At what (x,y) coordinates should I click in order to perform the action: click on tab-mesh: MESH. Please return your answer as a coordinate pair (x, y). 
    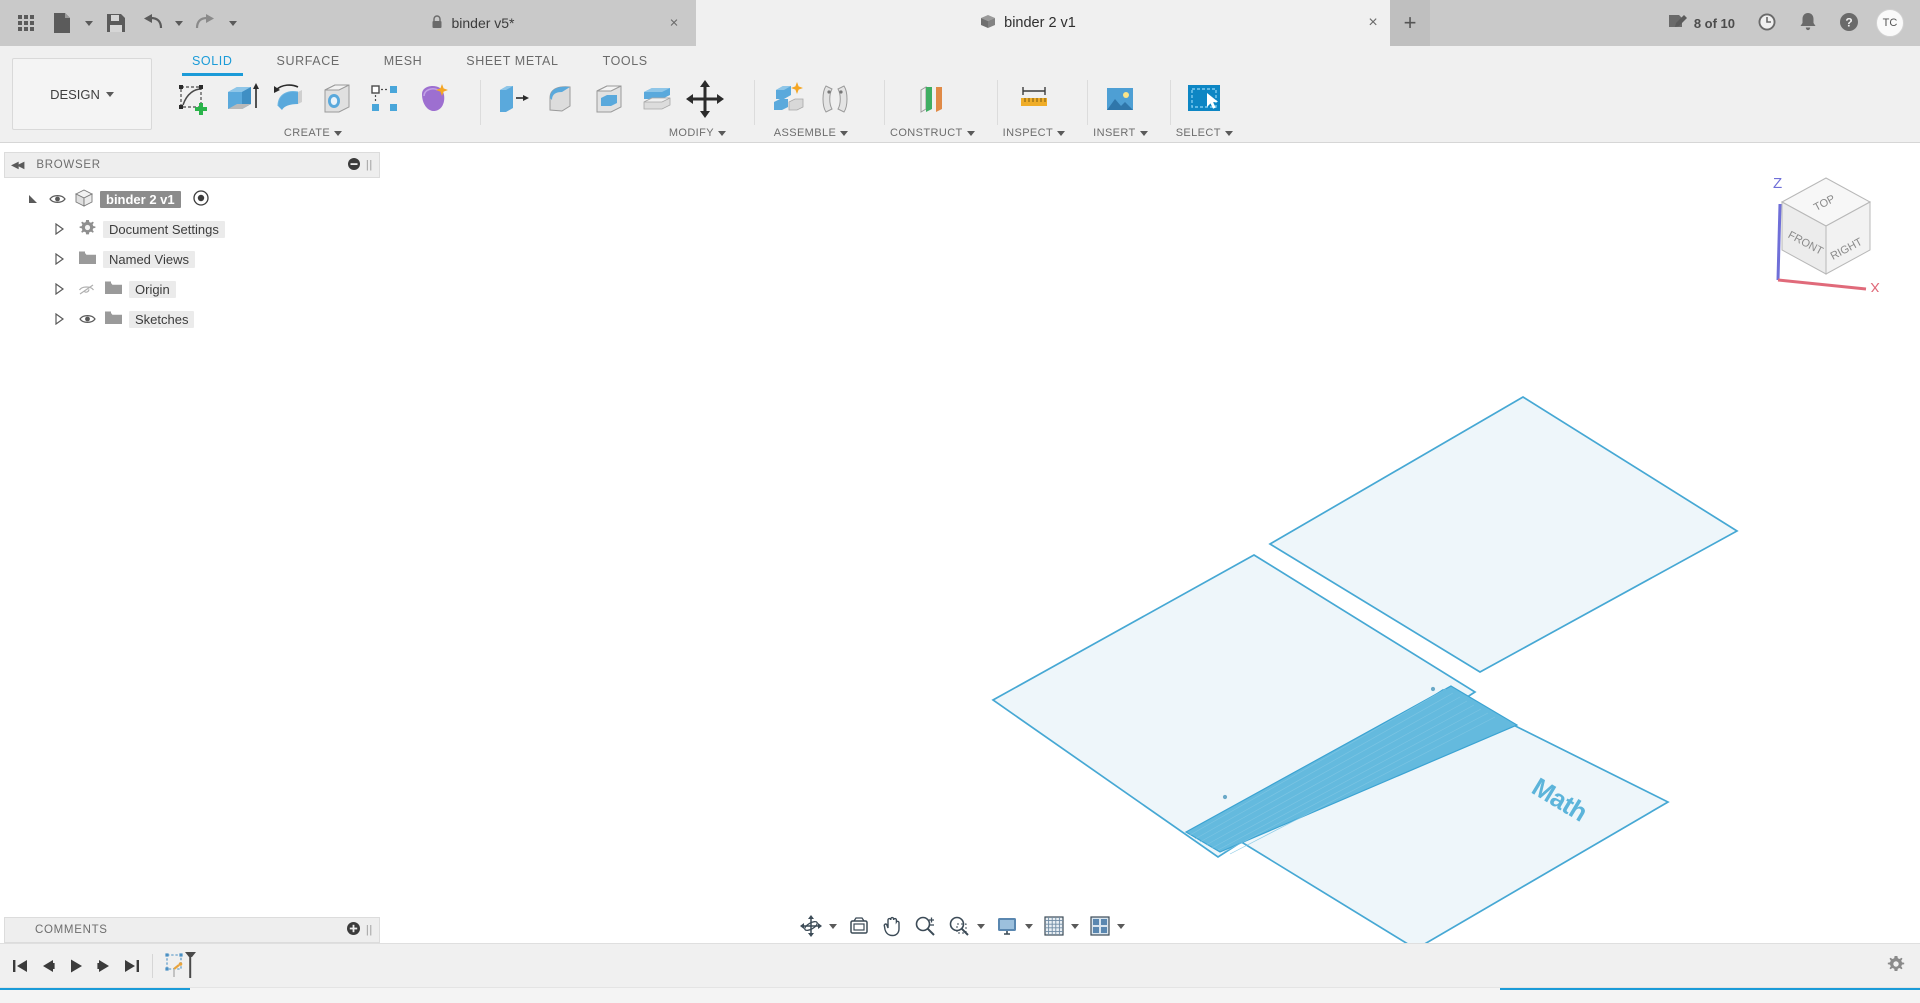
    Looking at the image, I should click on (403, 60).